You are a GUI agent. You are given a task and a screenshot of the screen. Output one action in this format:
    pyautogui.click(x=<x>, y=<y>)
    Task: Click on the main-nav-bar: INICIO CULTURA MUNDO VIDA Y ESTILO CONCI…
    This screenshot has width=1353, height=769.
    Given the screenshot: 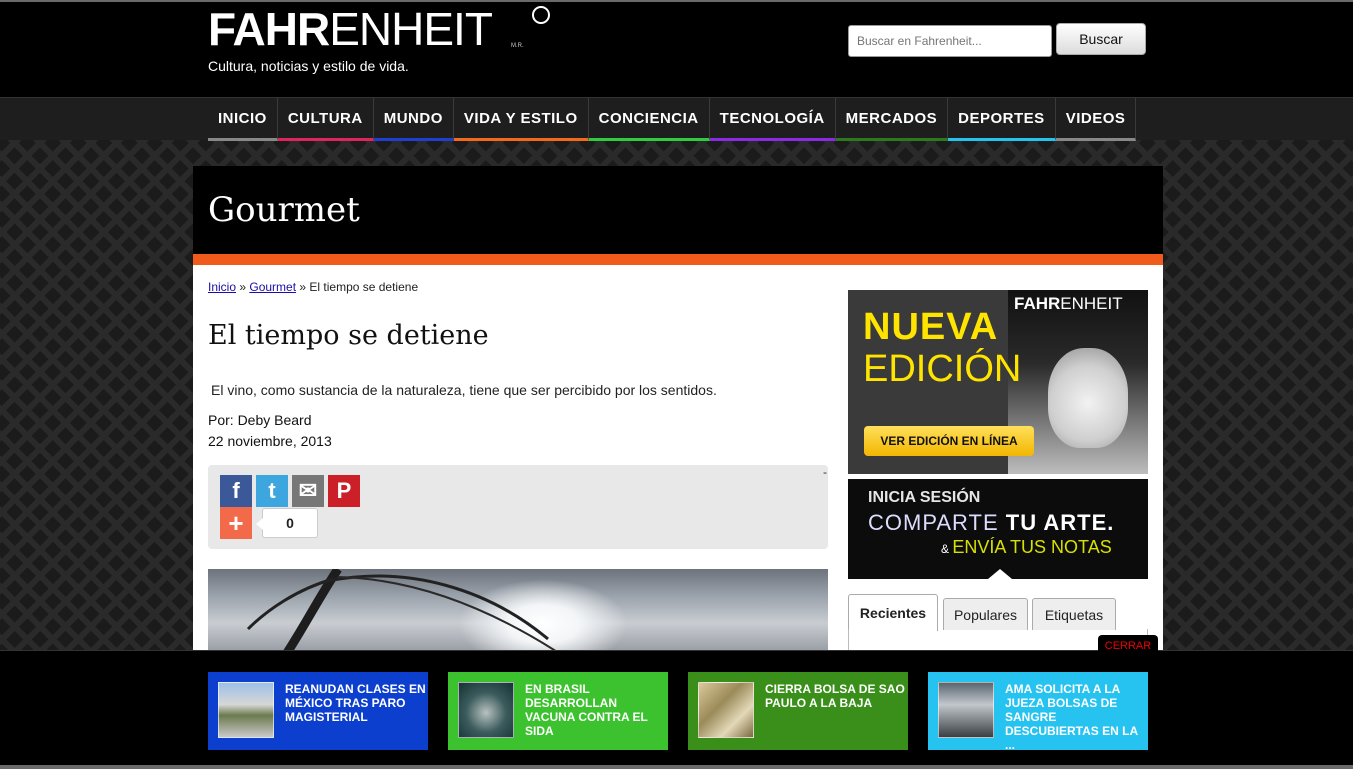 What is the action you would take?
    pyautogui.click(x=676, y=119)
    